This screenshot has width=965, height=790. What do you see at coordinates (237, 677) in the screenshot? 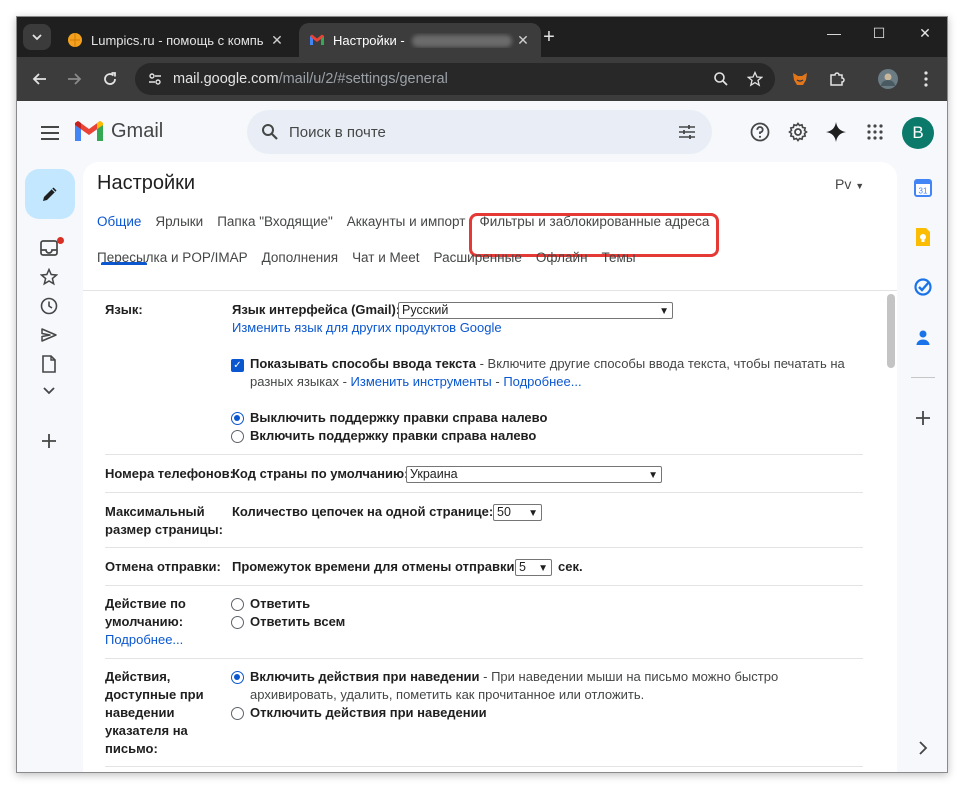
I see `hover-enable-radio` at bounding box center [237, 677].